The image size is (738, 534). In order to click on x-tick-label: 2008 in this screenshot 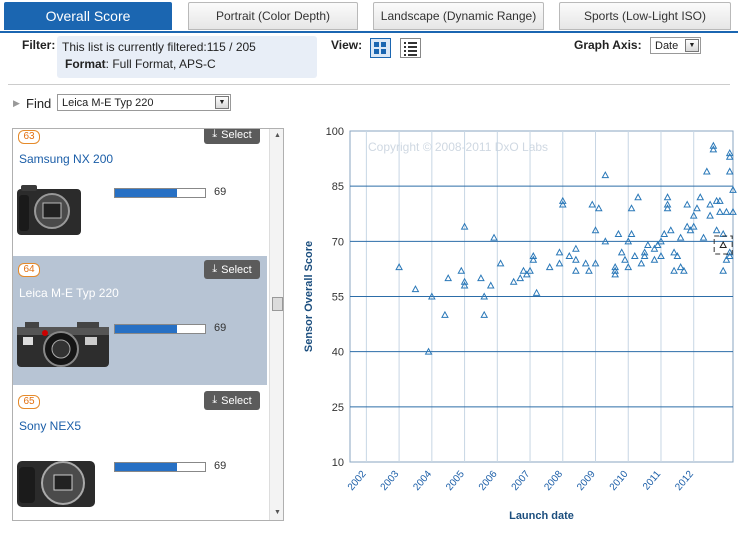, I will do `click(553, 481)`.